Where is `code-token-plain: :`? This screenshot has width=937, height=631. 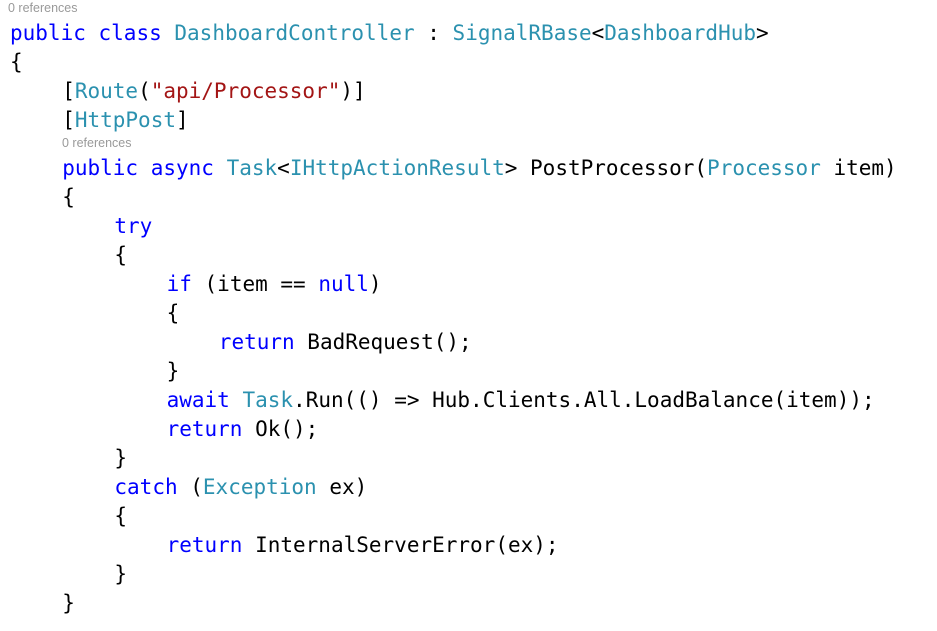
code-token-plain: : is located at coordinates (433, 33).